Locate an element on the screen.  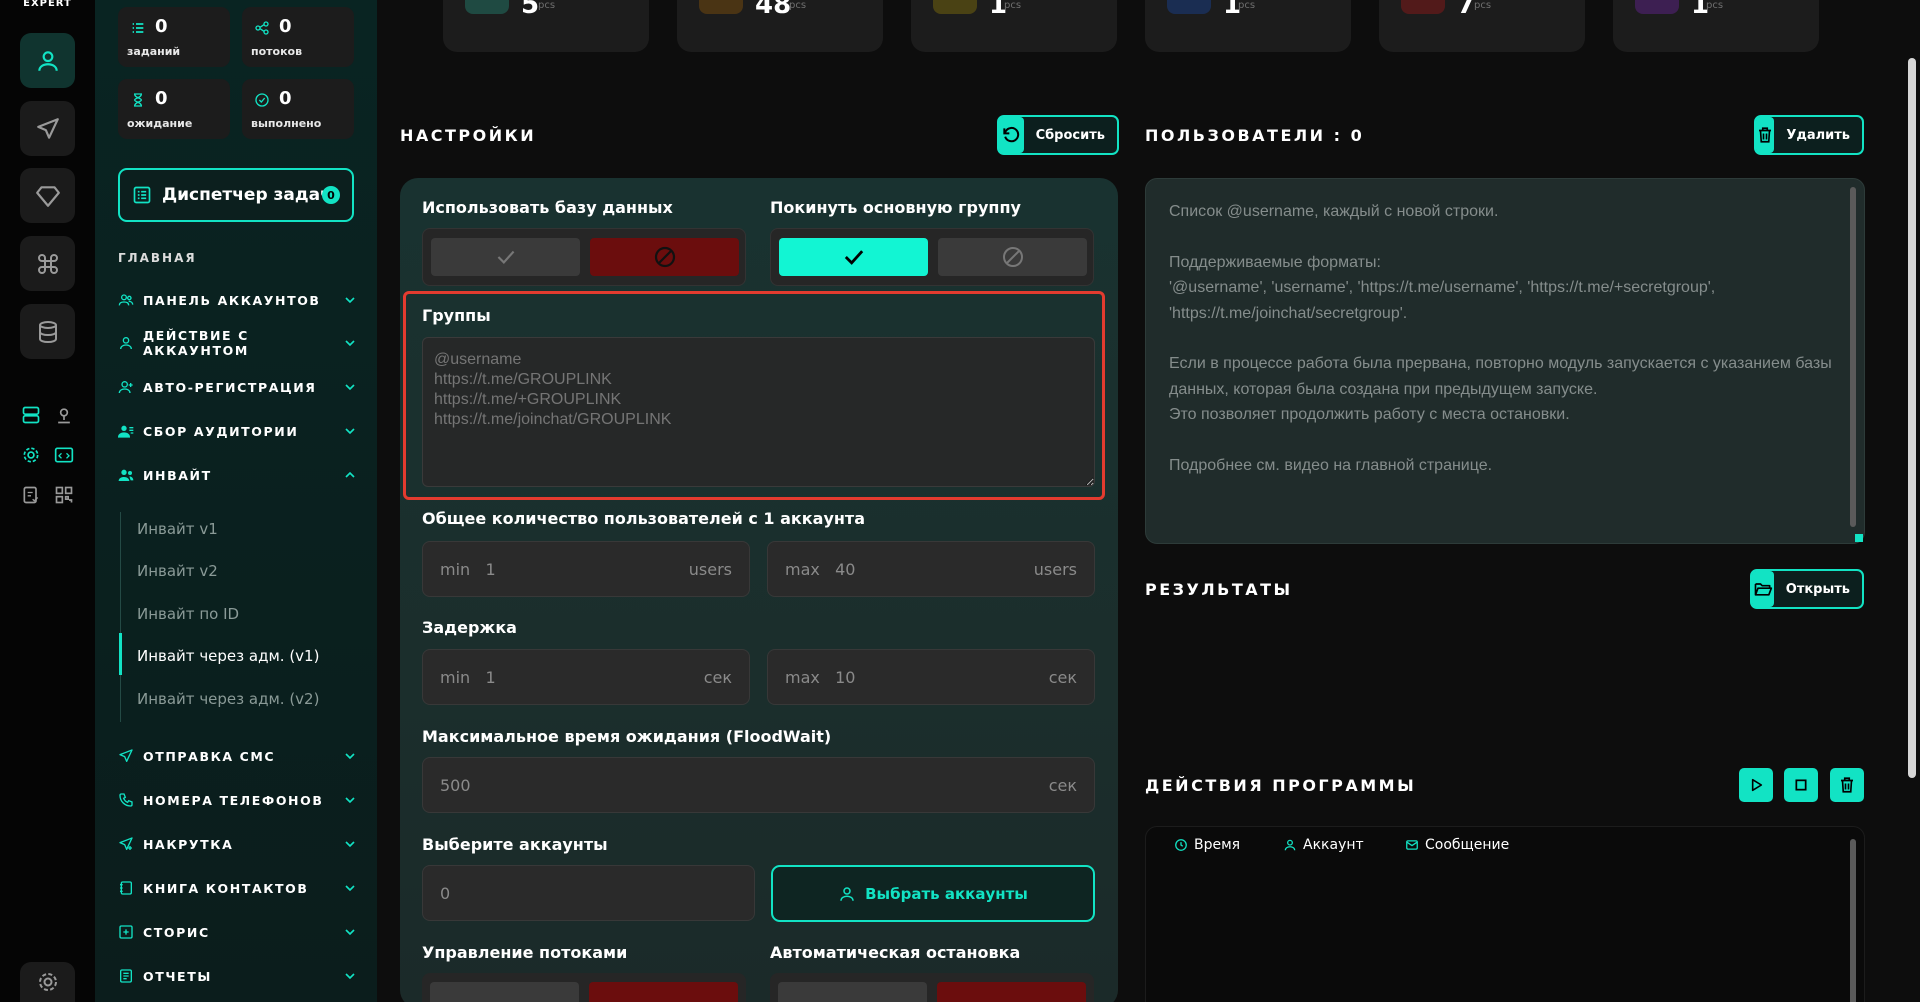
nav-audience: СБОР АУДИТОРИИ is located at coordinates (238, 431).